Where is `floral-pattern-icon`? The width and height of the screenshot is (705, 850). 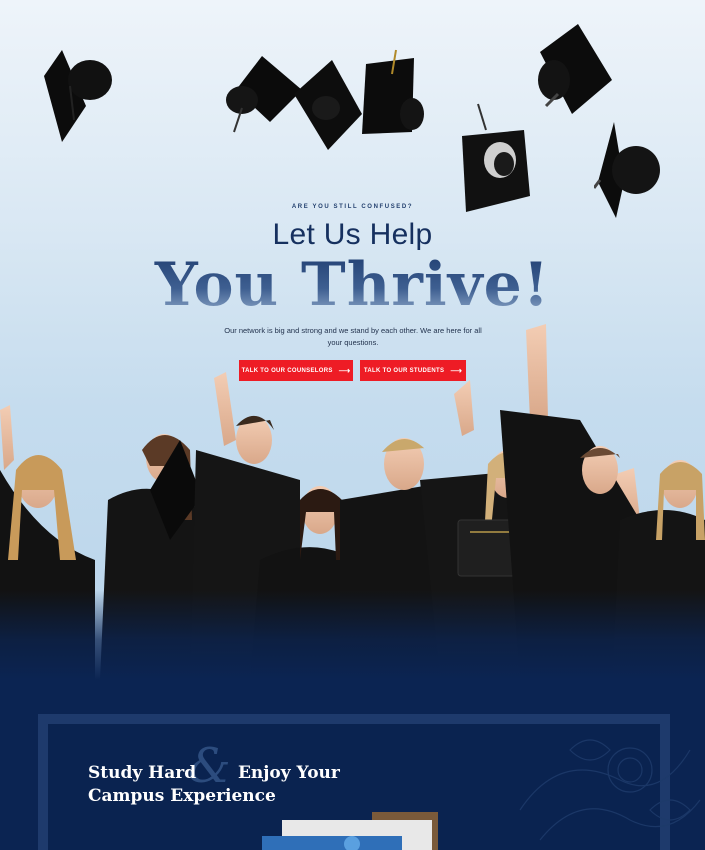 floral-pattern-icon is located at coordinates (610, 790).